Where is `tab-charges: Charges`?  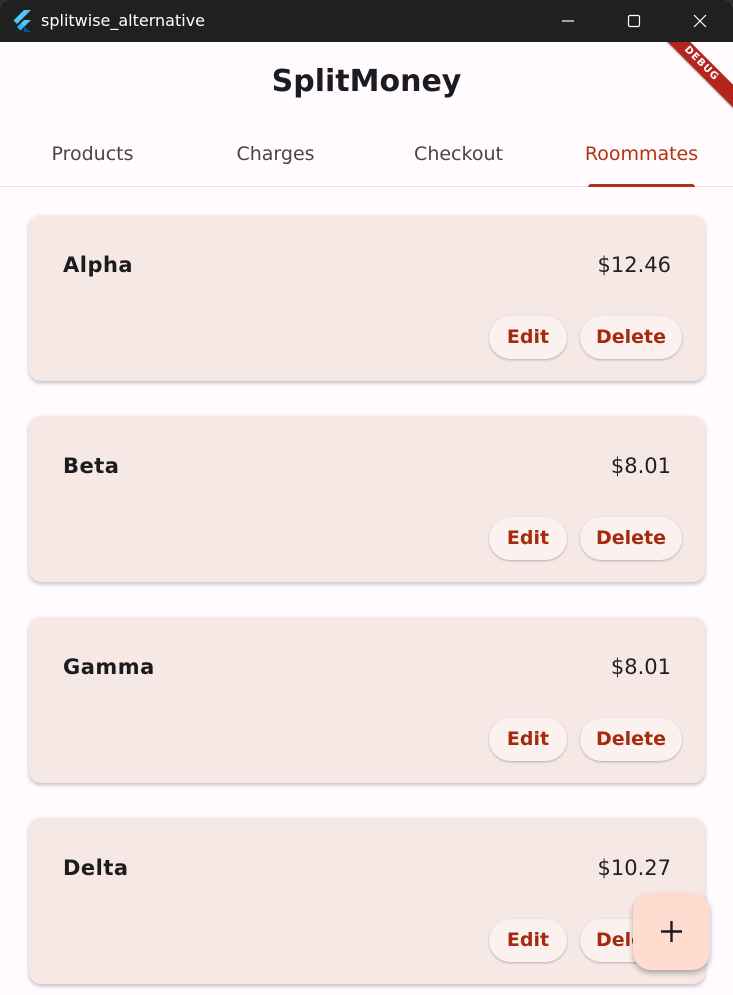 tab-charges: Charges is located at coordinates (275, 158).